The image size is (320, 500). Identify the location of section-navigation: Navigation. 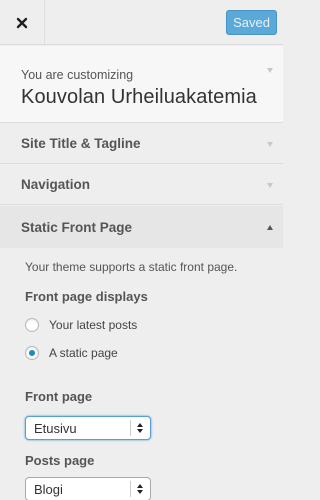
(141, 185).